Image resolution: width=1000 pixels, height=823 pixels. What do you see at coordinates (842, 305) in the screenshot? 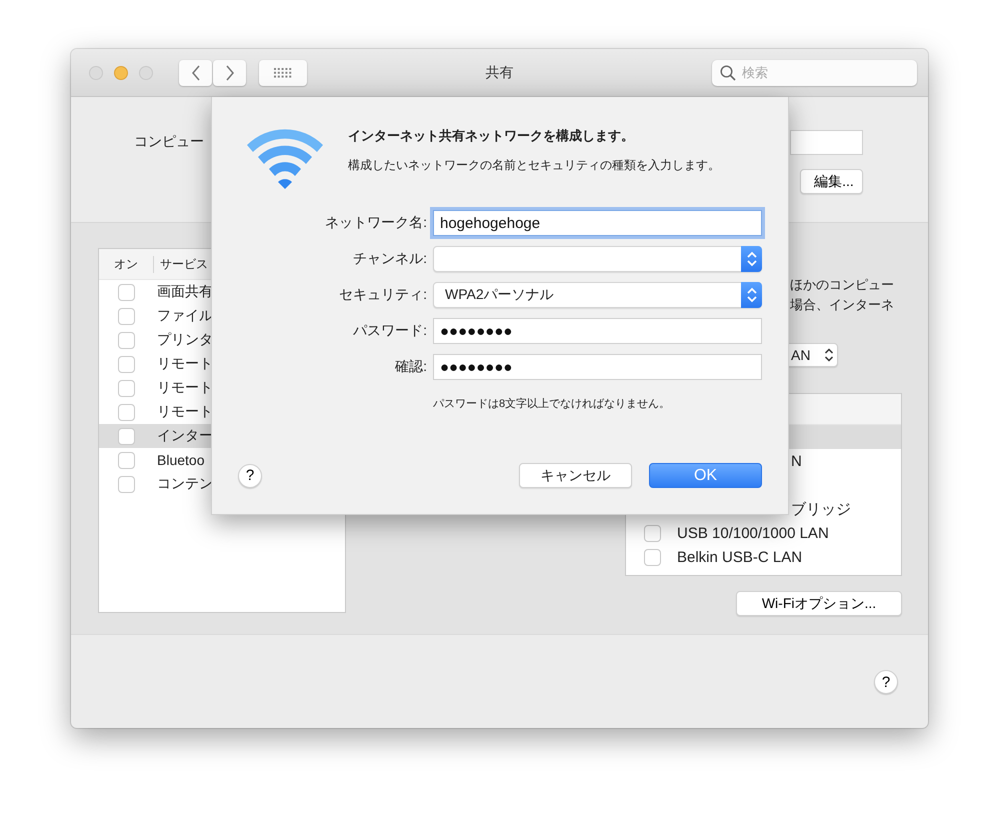
I see `description-text: 場合、インターネ` at bounding box center [842, 305].